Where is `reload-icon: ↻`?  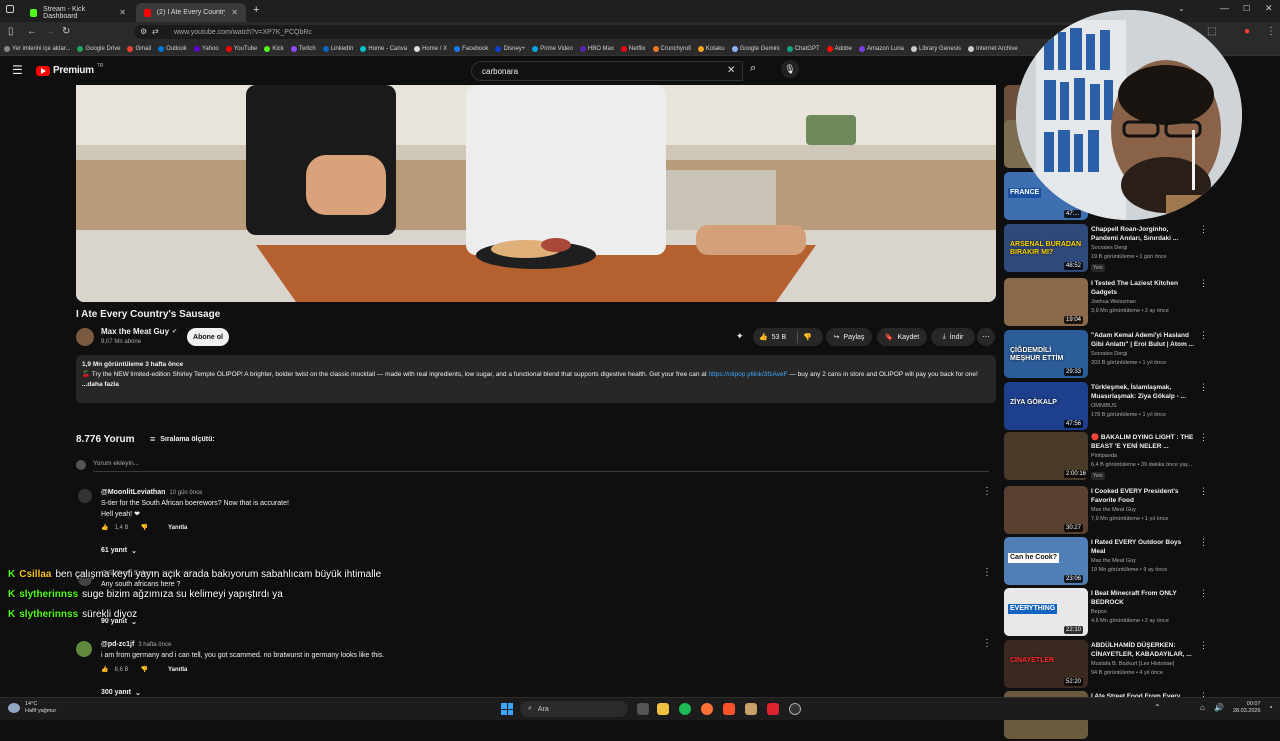 reload-icon: ↻ is located at coordinates (66, 31).